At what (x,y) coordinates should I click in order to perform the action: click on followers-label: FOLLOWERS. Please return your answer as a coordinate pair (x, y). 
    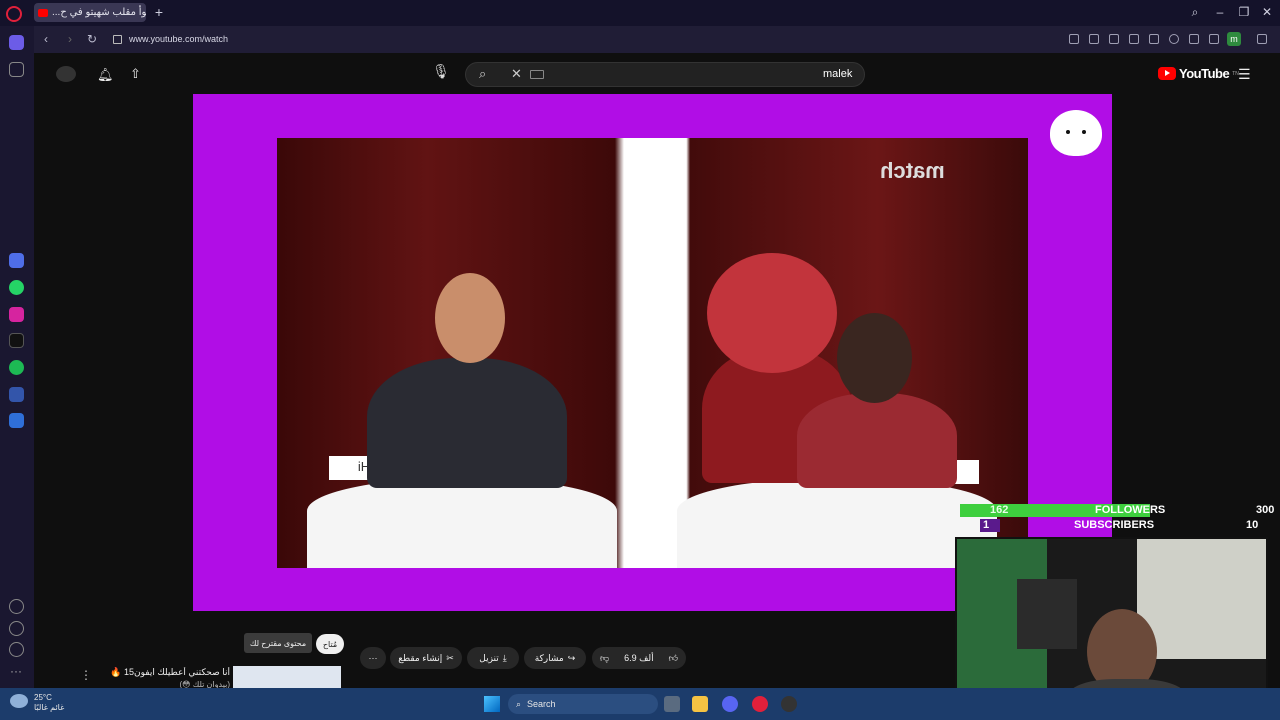
    Looking at the image, I should click on (1130, 510).